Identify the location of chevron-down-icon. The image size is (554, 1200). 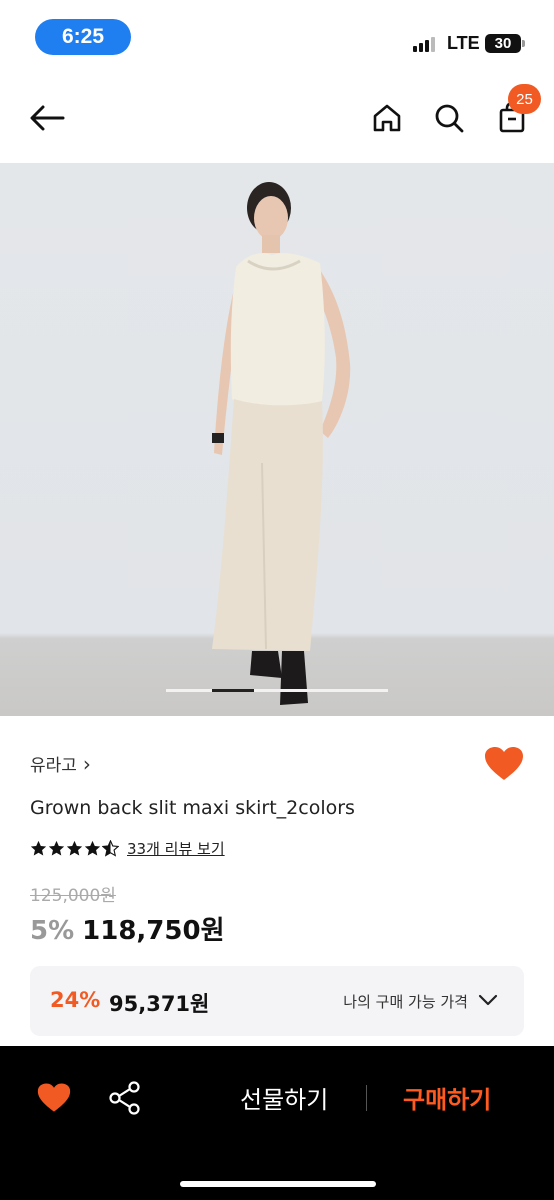
(488, 1000).